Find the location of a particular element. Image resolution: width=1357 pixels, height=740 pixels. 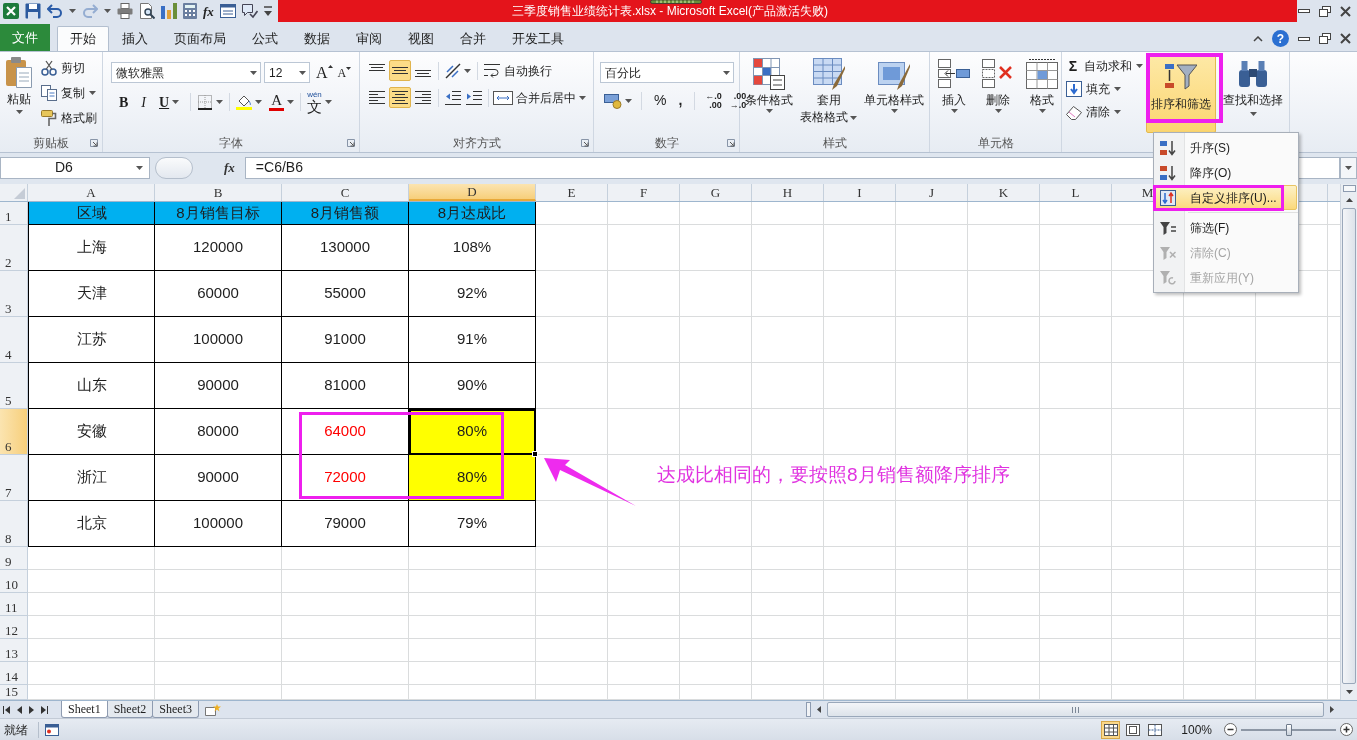

sheet-tab: Sheet1 is located at coordinates (84, 709).